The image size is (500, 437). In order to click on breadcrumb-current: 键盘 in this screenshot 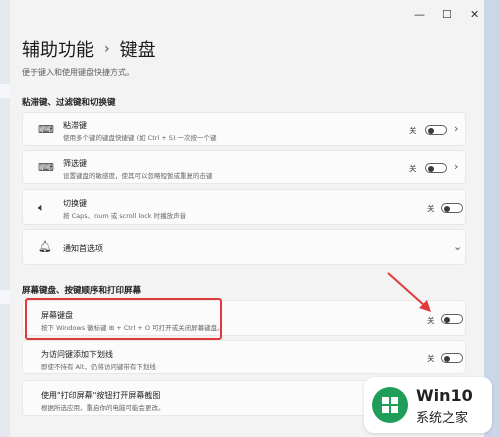, I will do `click(137, 50)`.